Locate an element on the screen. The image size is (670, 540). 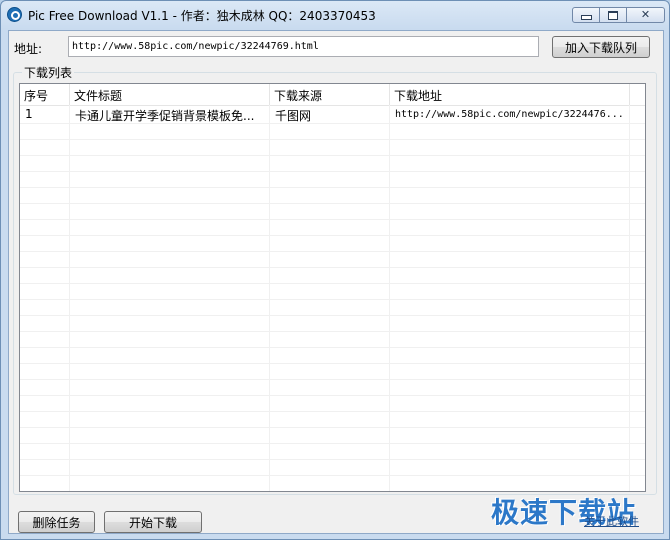
cell-index: 1 is located at coordinates (29, 114).